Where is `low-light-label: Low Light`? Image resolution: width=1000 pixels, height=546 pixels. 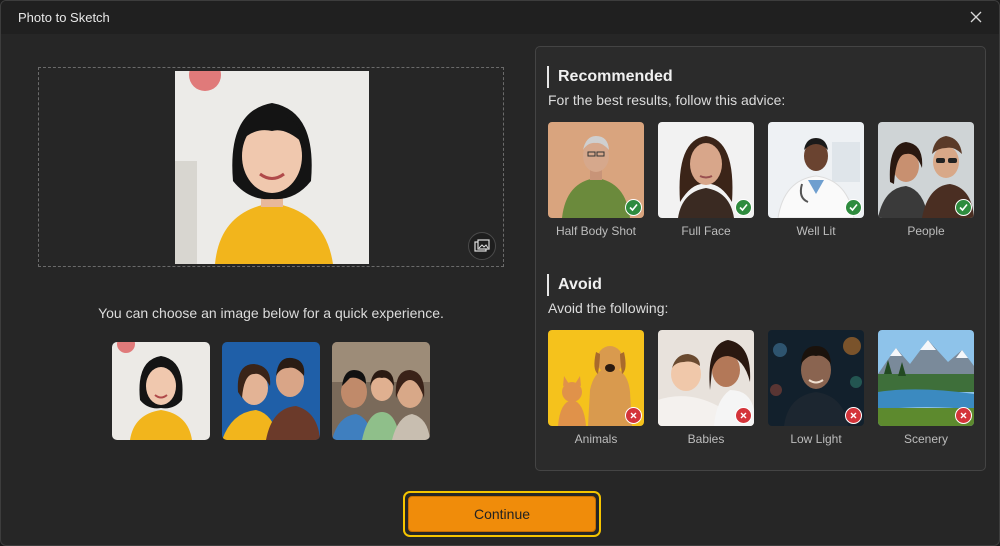
low-light-label: Low Light is located at coordinates (816, 439).